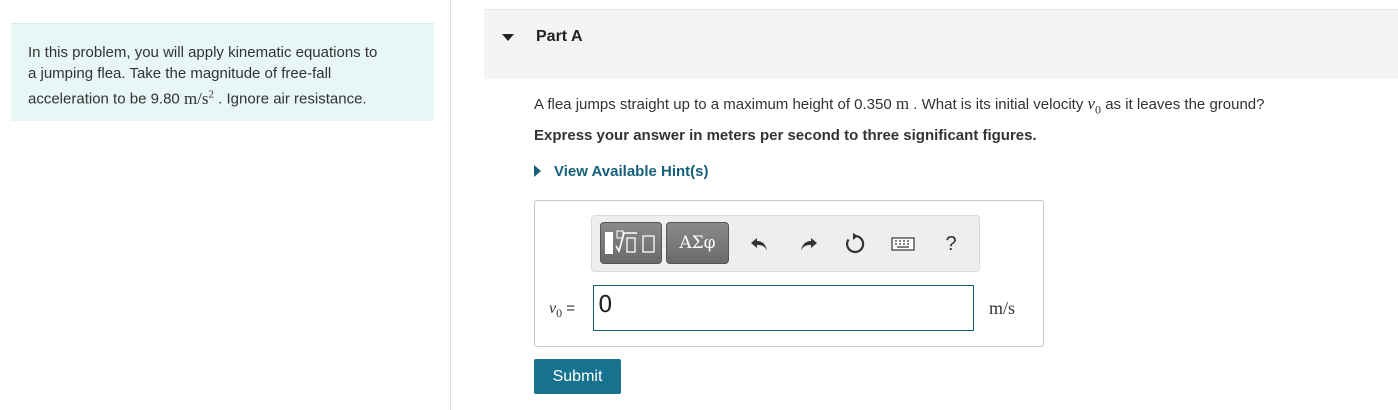 This screenshot has width=1398, height=410. I want to click on math-toolbar: ΑΣφ ?, so click(785, 243).